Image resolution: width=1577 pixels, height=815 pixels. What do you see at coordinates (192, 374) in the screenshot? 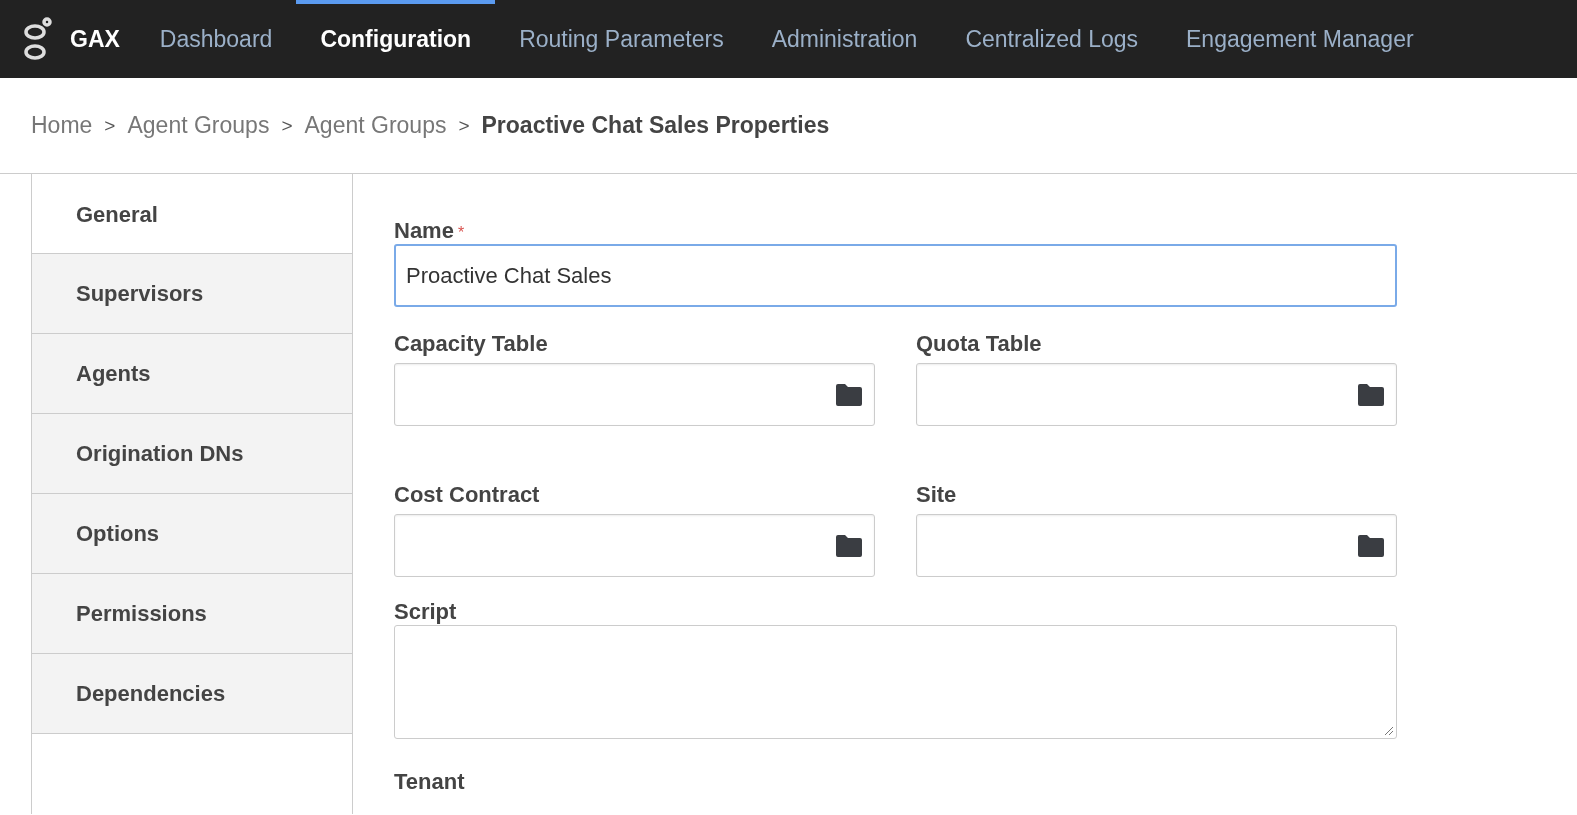
I see `side-tab: Agents` at bounding box center [192, 374].